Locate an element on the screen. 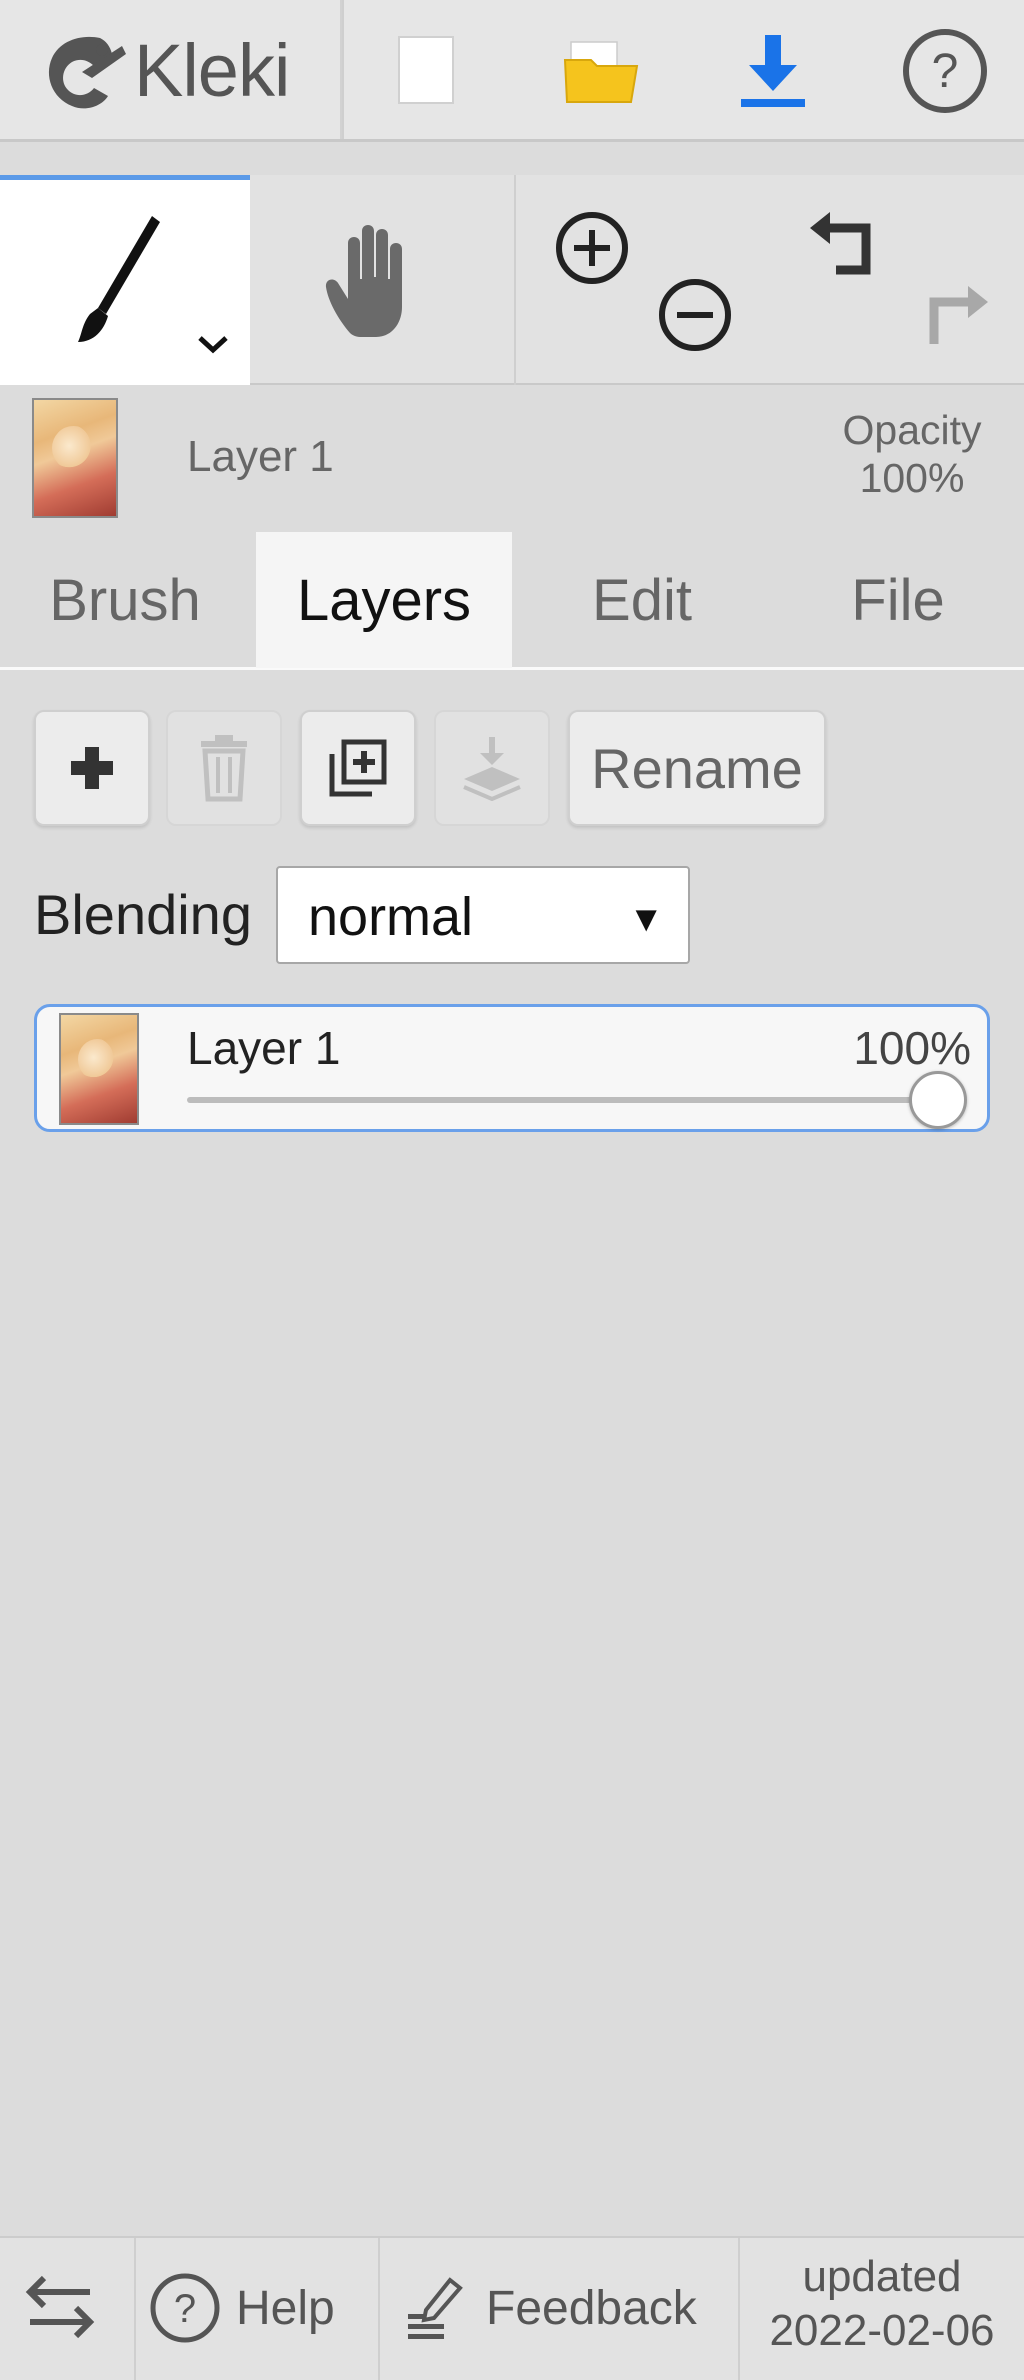  help-button: ? is located at coordinates (945, 71).